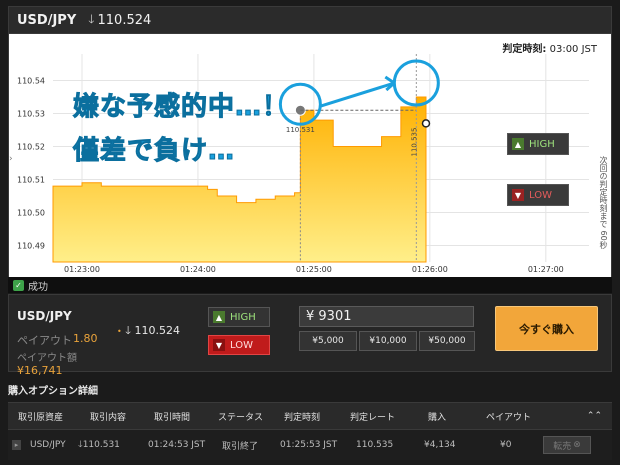  What do you see at coordinates (44, 340) in the screenshot?
I see `payout-label: ペイアウト` at bounding box center [44, 340].